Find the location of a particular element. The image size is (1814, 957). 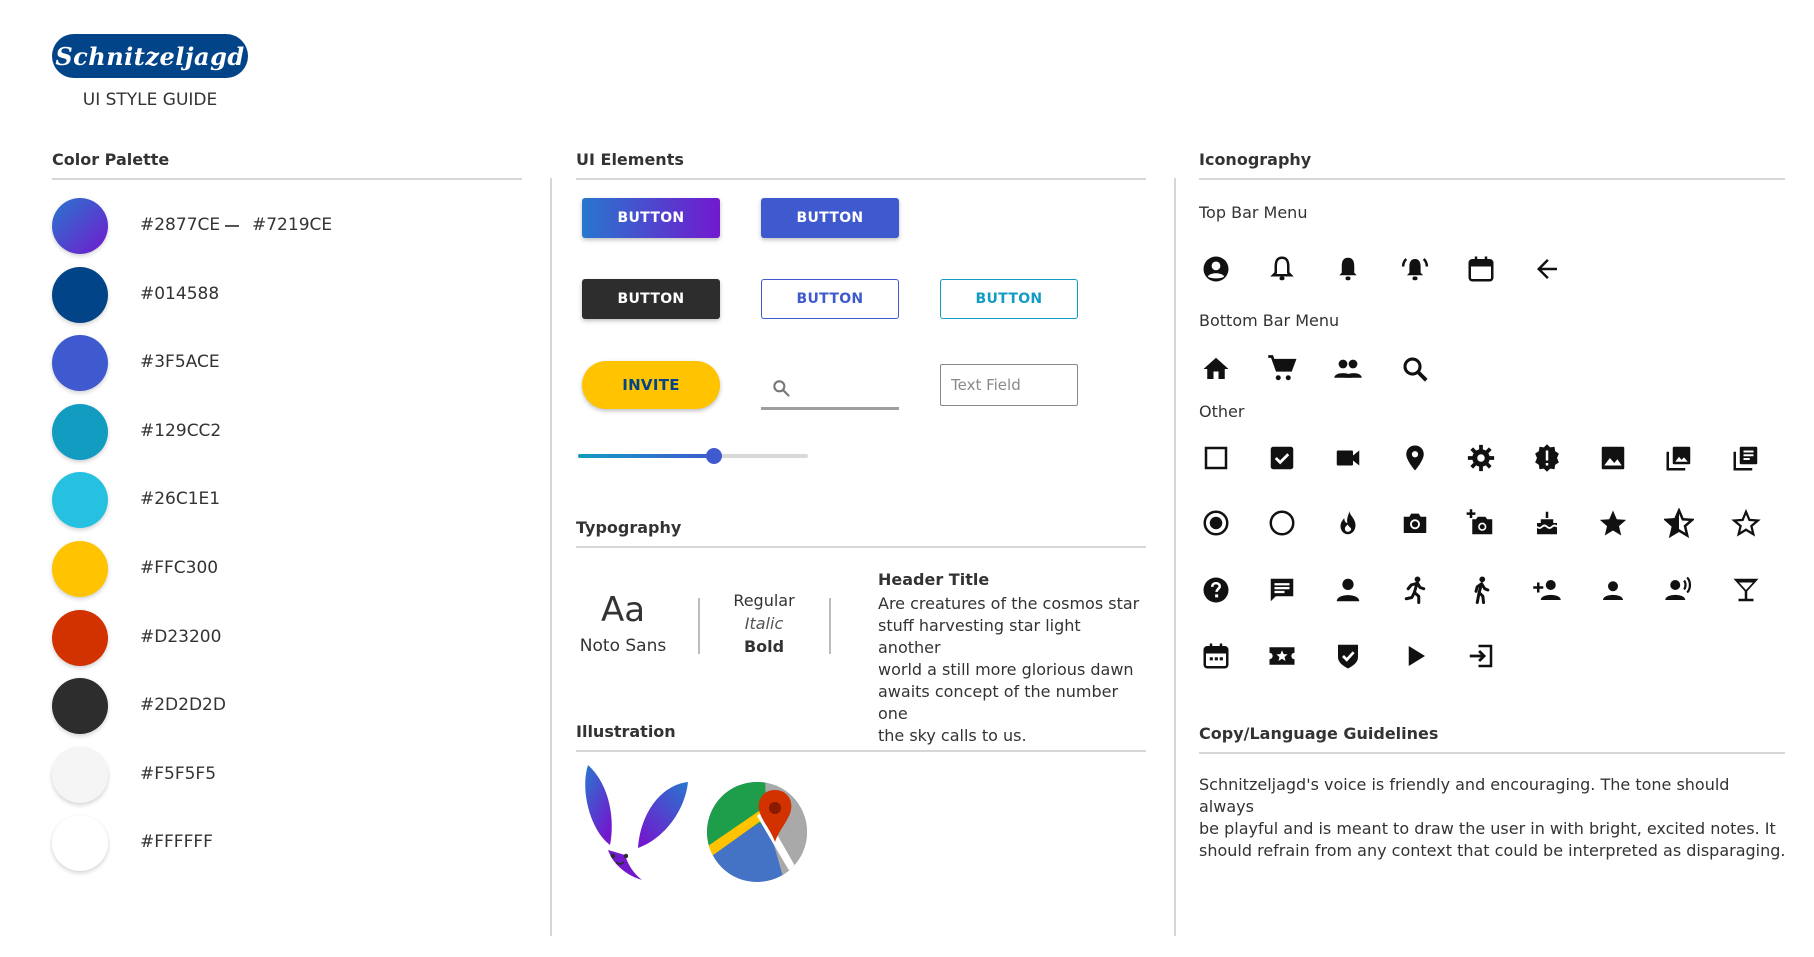

color-hex-label: #2D2D2D is located at coordinates (183, 705).